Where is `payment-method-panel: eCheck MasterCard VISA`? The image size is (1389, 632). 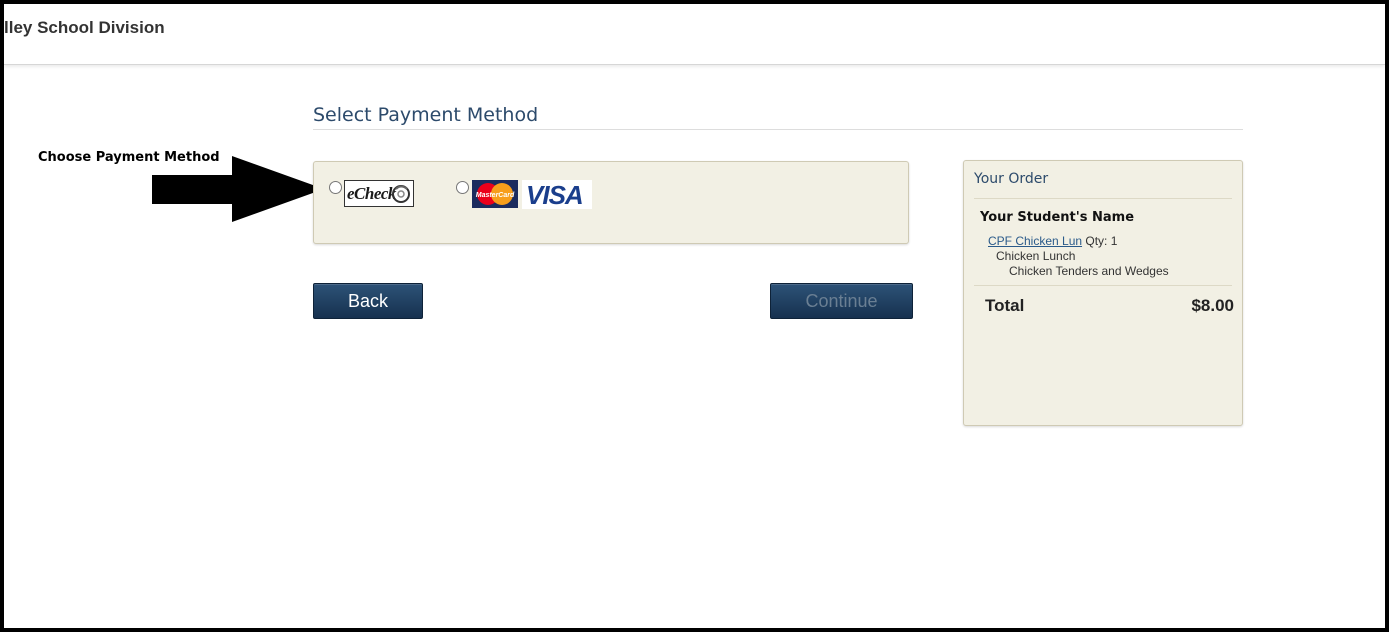
payment-method-panel: eCheck MasterCard VISA is located at coordinates (611, 202).